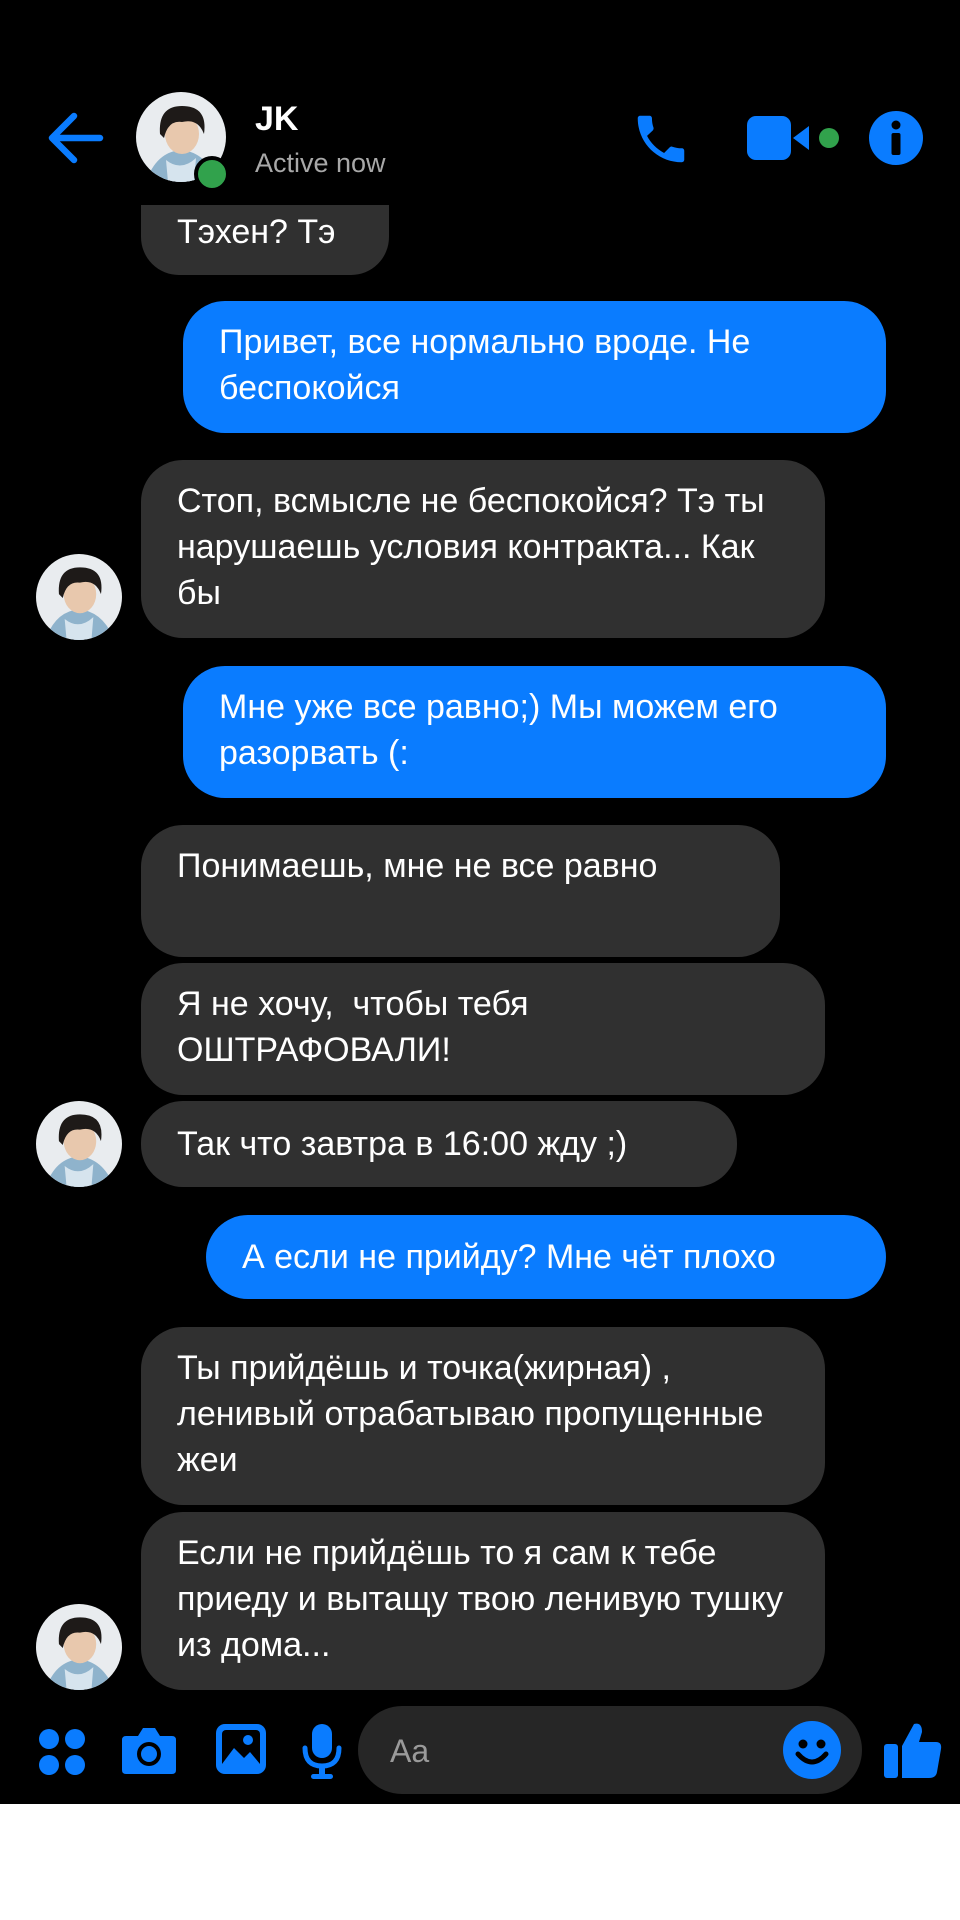 Image resolution: width=960 pixels, height=1920 pixels. I want to click on gallery-icon, so click(241, 1749).